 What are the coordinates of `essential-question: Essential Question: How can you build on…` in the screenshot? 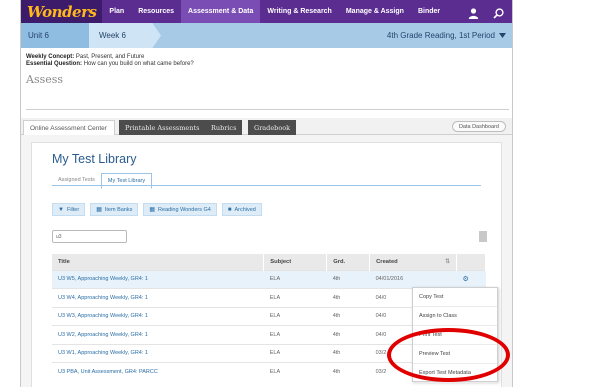 It's located at (267, 64).